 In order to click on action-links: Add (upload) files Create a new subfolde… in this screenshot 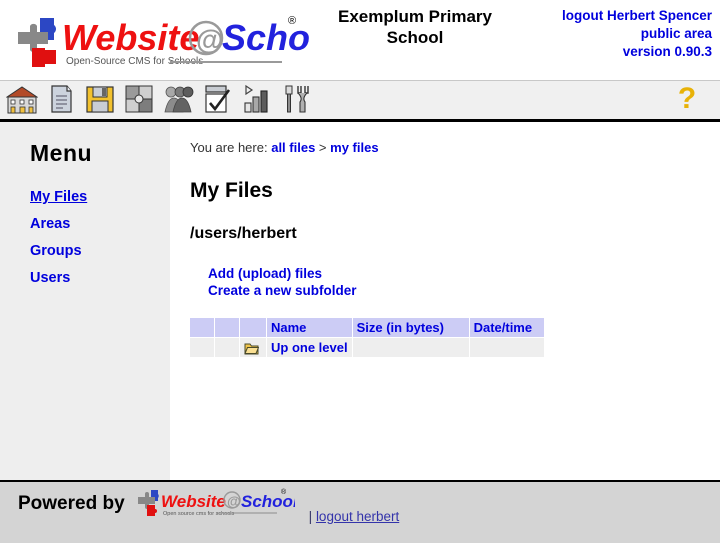, I will do `click(464, 282)`.